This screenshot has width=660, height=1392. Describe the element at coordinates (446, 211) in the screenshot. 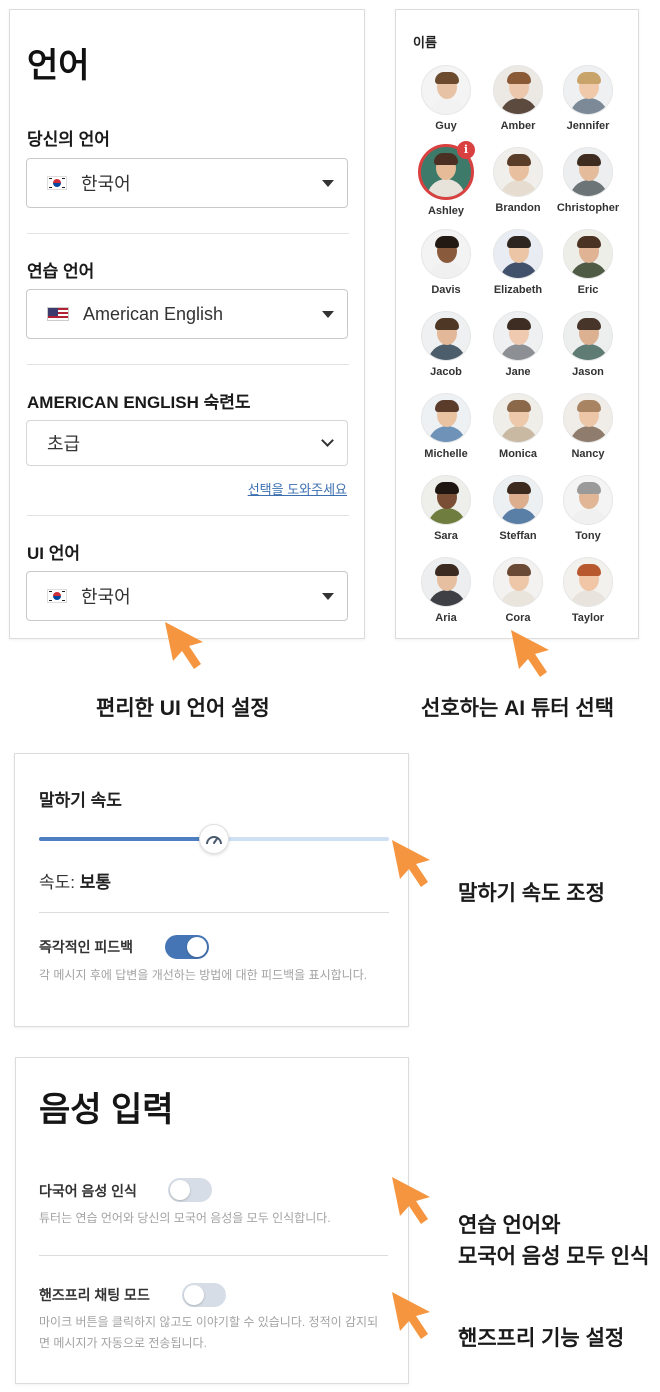

I see `tutor-name: Ashley` at that location.